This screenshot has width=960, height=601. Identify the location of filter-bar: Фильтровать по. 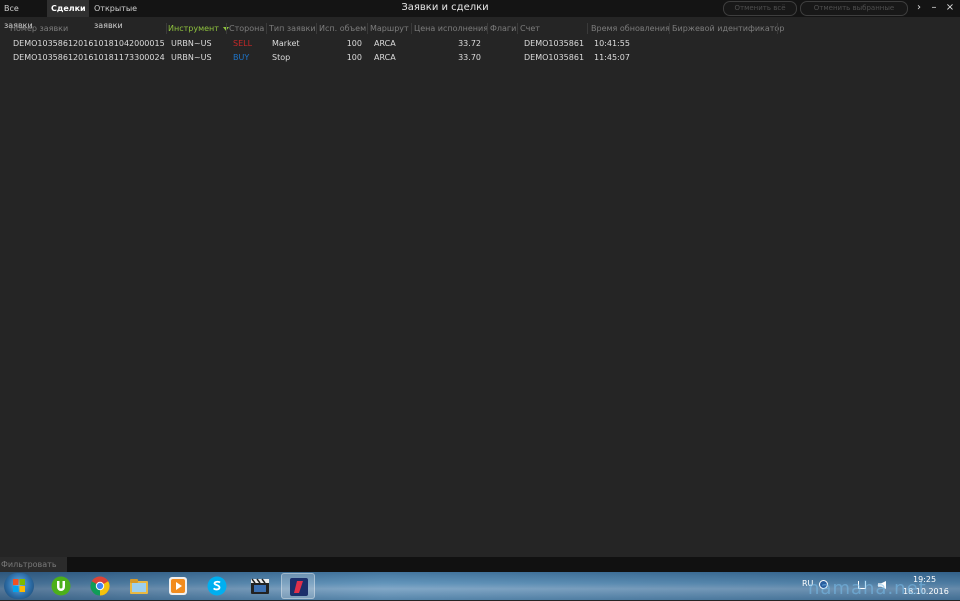
(480, 570).